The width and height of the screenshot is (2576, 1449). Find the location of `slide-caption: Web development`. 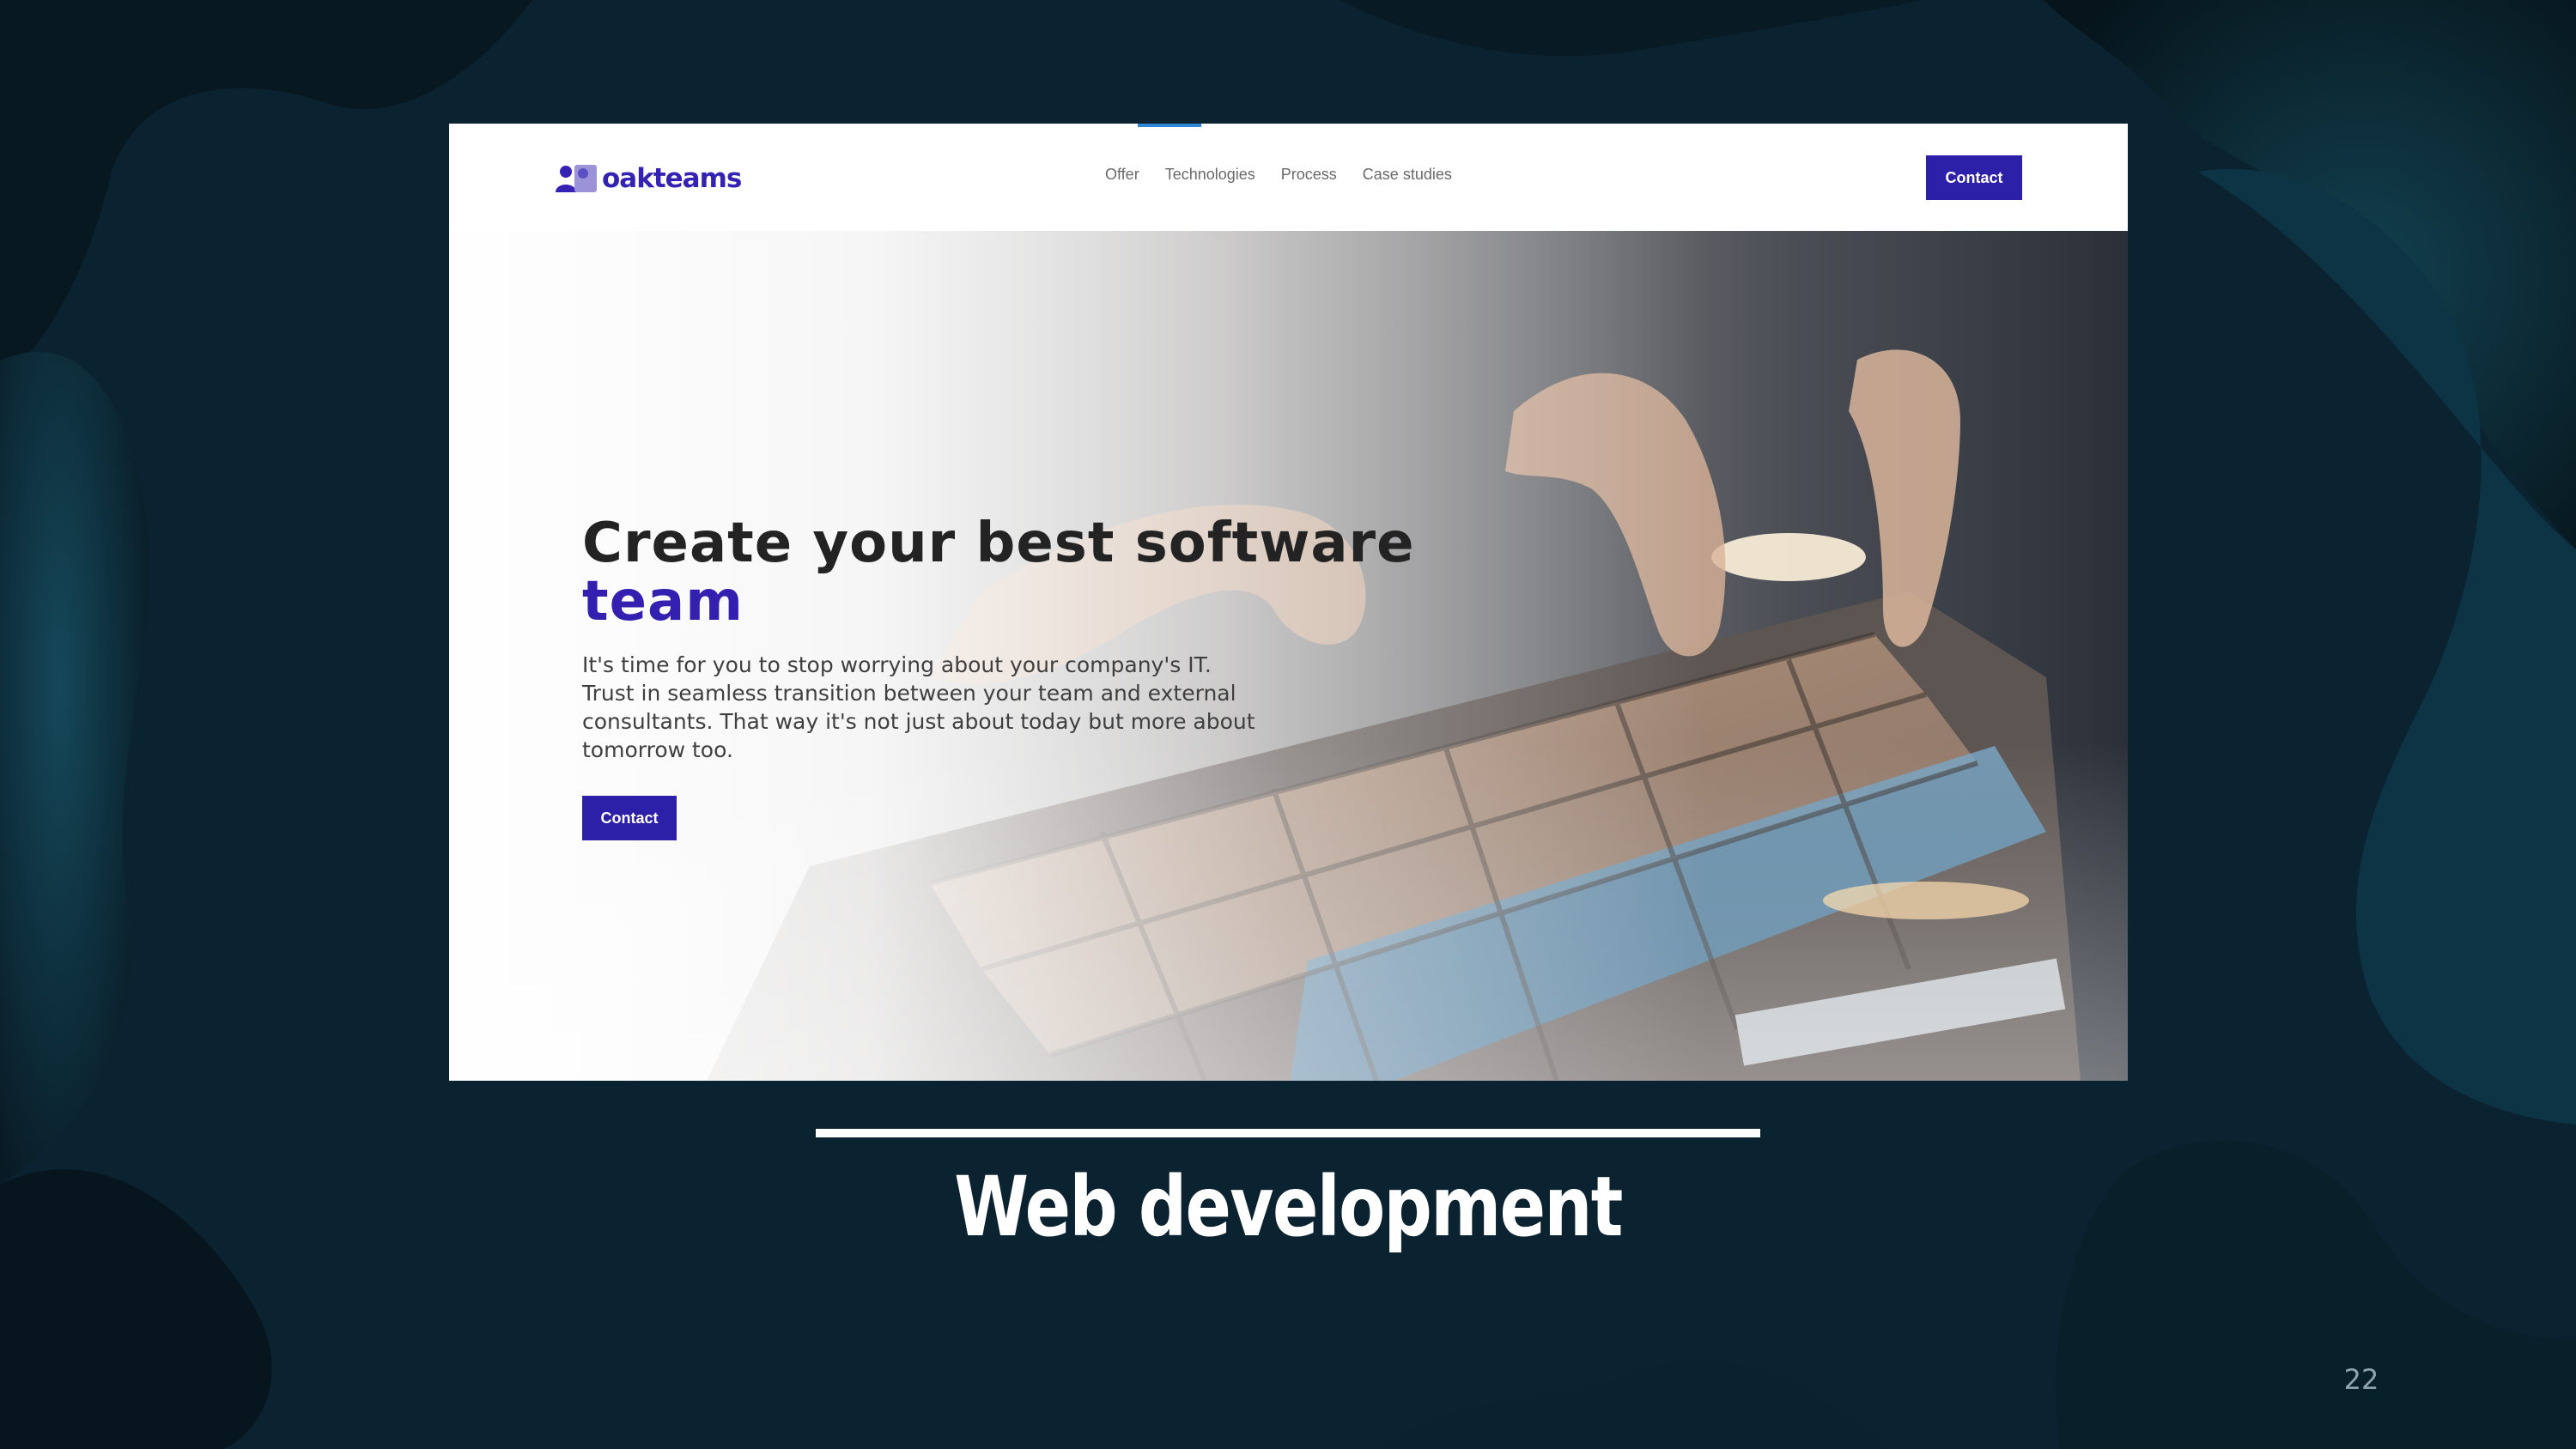

slide-caption: Web development is located at coordinates (1288, 1207).